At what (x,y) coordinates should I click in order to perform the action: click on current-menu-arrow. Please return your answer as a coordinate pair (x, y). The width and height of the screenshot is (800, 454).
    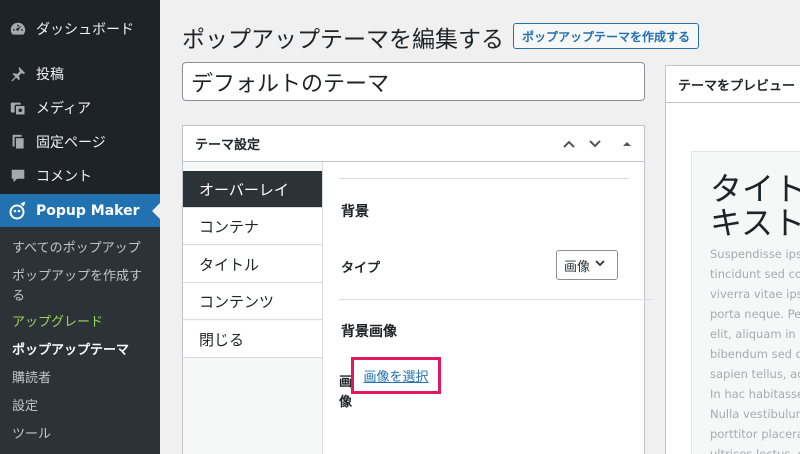
    Looking at the image, I should click on (156, 211).